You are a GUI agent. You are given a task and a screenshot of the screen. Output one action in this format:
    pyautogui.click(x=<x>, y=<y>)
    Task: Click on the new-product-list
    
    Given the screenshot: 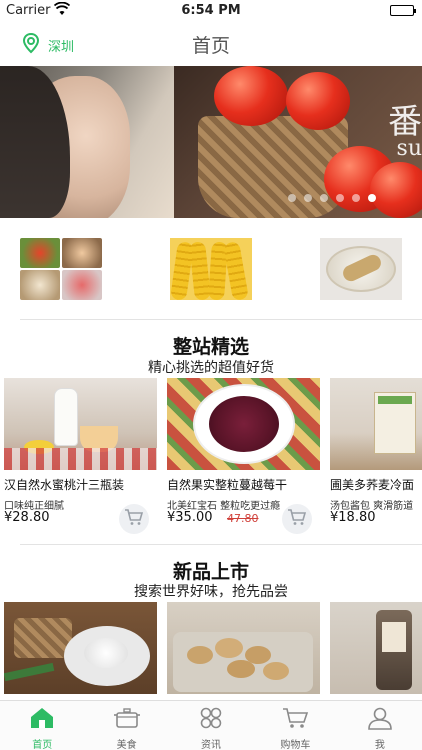 What is the action you would take?
    pyautogui.click(x=211, y=648)
    